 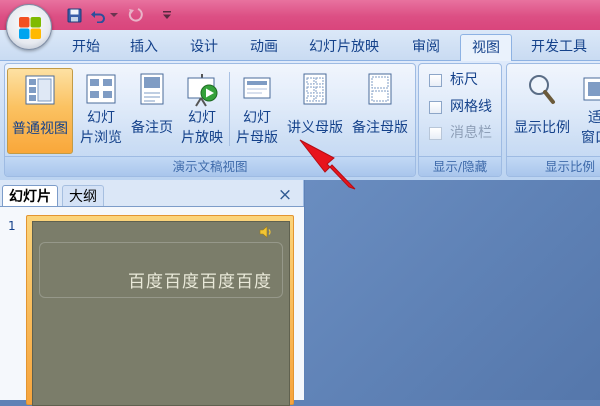 I want to click on notes-master-icon, so click(x=380, y=89).